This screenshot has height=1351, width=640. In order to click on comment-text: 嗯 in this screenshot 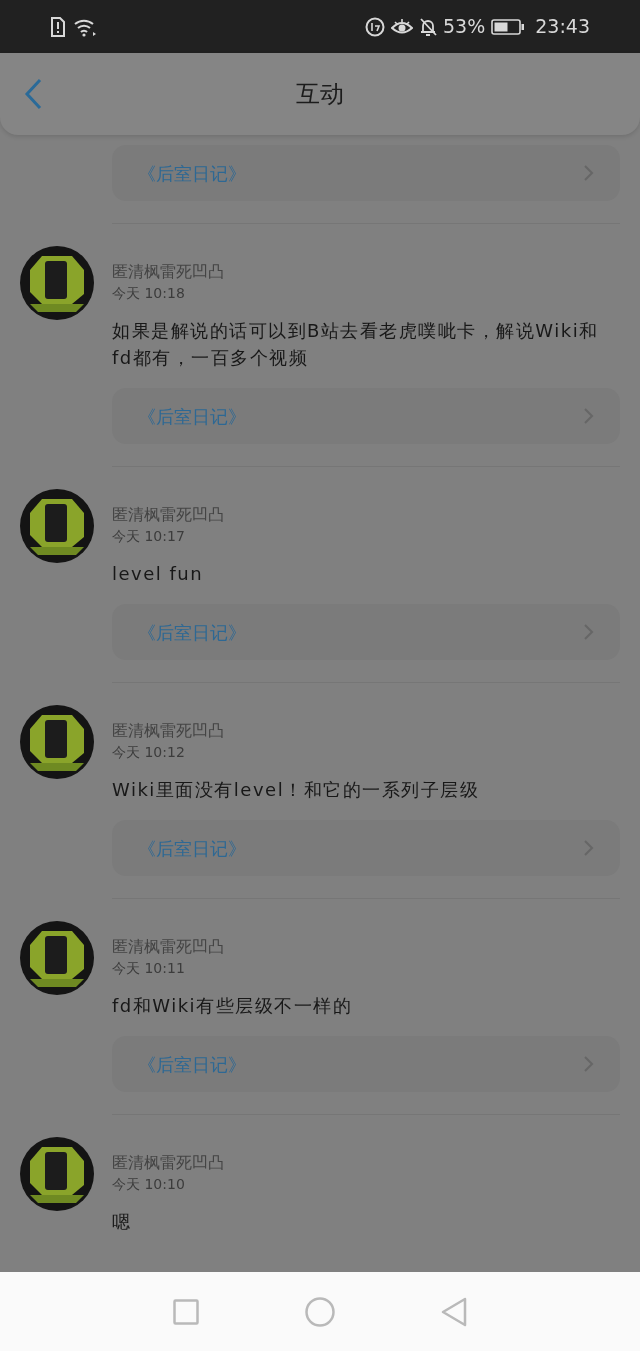, I will do `click(122, 1222)`.